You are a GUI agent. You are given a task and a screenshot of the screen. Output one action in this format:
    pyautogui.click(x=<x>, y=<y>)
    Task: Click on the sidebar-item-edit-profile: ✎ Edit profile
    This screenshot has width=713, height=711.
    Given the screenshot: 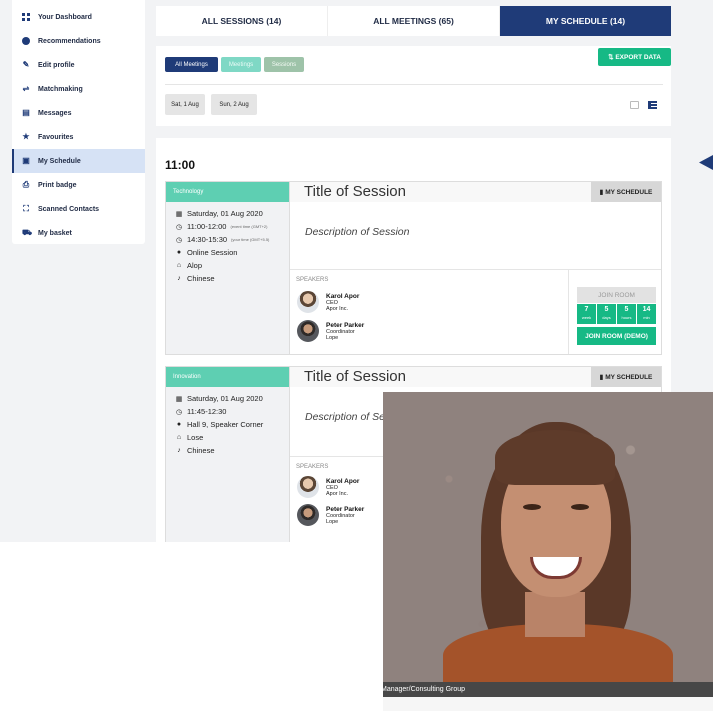 What is the action you would take?
    pyautogui.click(x=78, y=65)
    